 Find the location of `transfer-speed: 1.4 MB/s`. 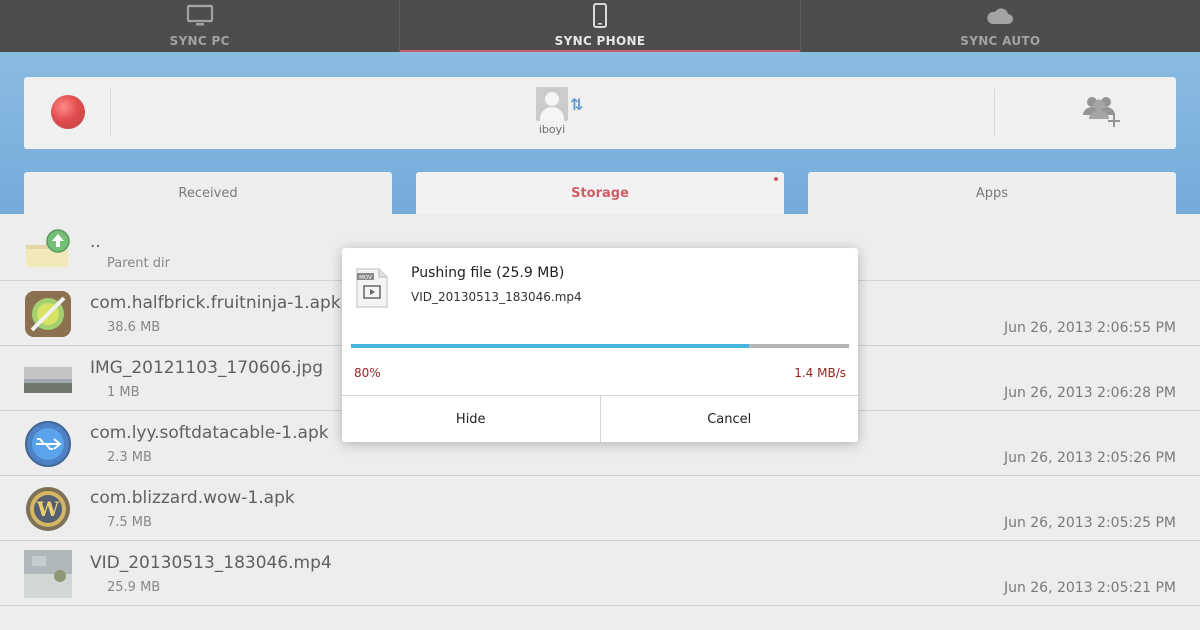

transfer-speed: 1.4 MB/s is located at coordinates (820, 373).